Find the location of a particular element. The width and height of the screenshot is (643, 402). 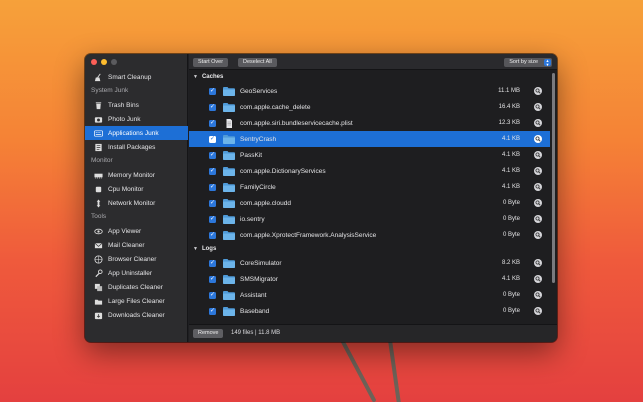

sidebar-item-label: Downloads Cleaner is located at coordinates (136, 315).